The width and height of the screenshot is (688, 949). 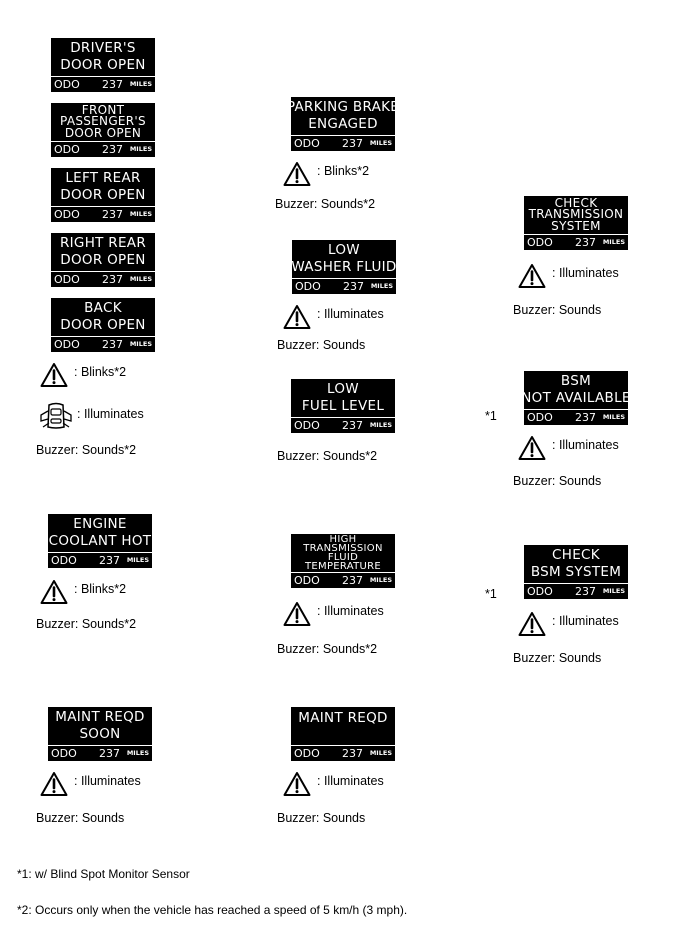 I want to click on display-low-washer-fluid: LOW WASHER FLUID ODO 237 MILES, so click(x=344, y=267).